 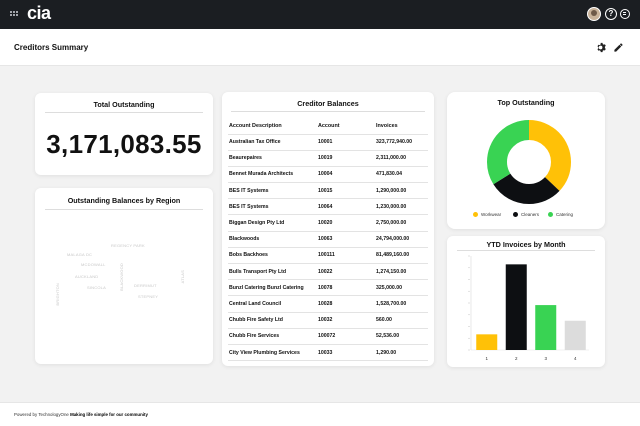 I want to click on gear-icon, so click(x=601, y=47).